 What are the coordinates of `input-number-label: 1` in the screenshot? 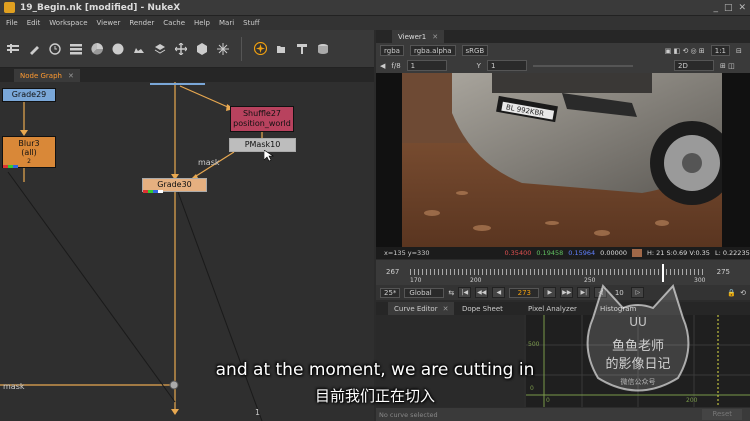 It's located at (258, 412).